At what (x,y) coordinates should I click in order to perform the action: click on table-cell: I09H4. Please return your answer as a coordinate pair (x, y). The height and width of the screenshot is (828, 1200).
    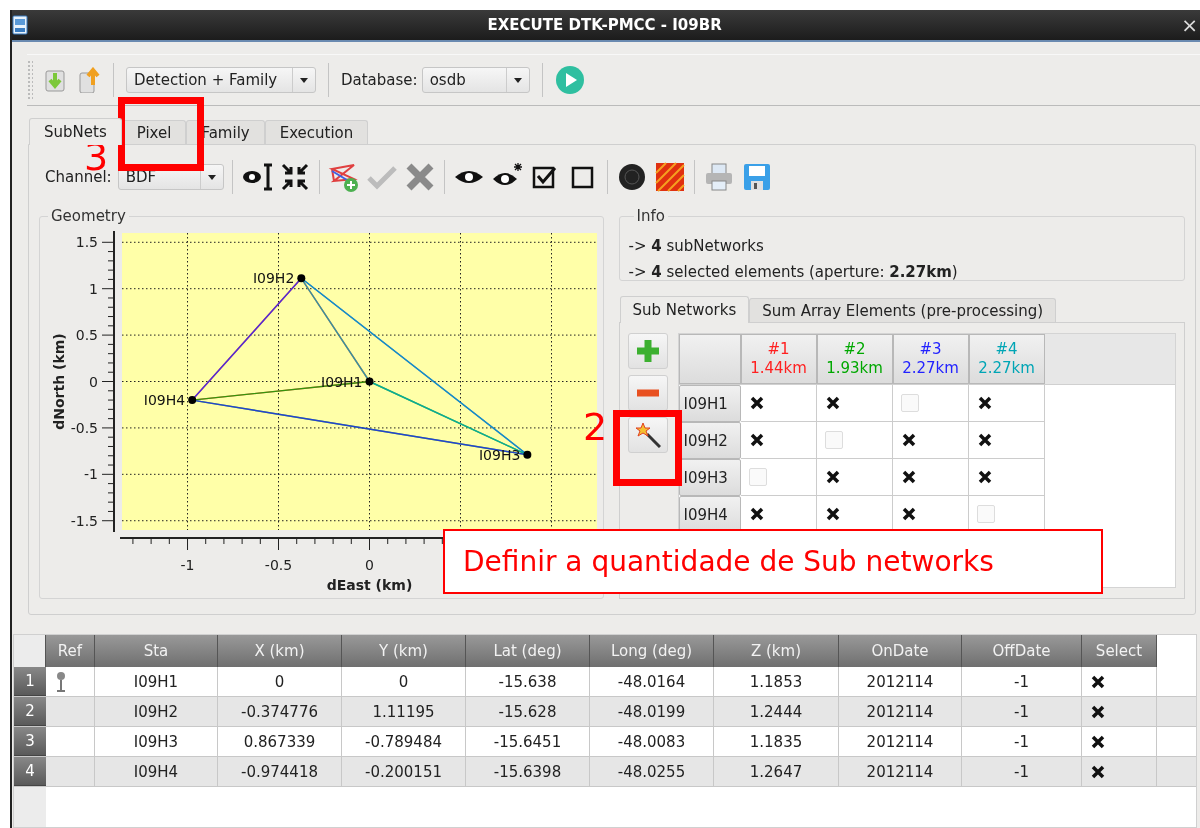
    Looking at the image, I should click on (156, 771).